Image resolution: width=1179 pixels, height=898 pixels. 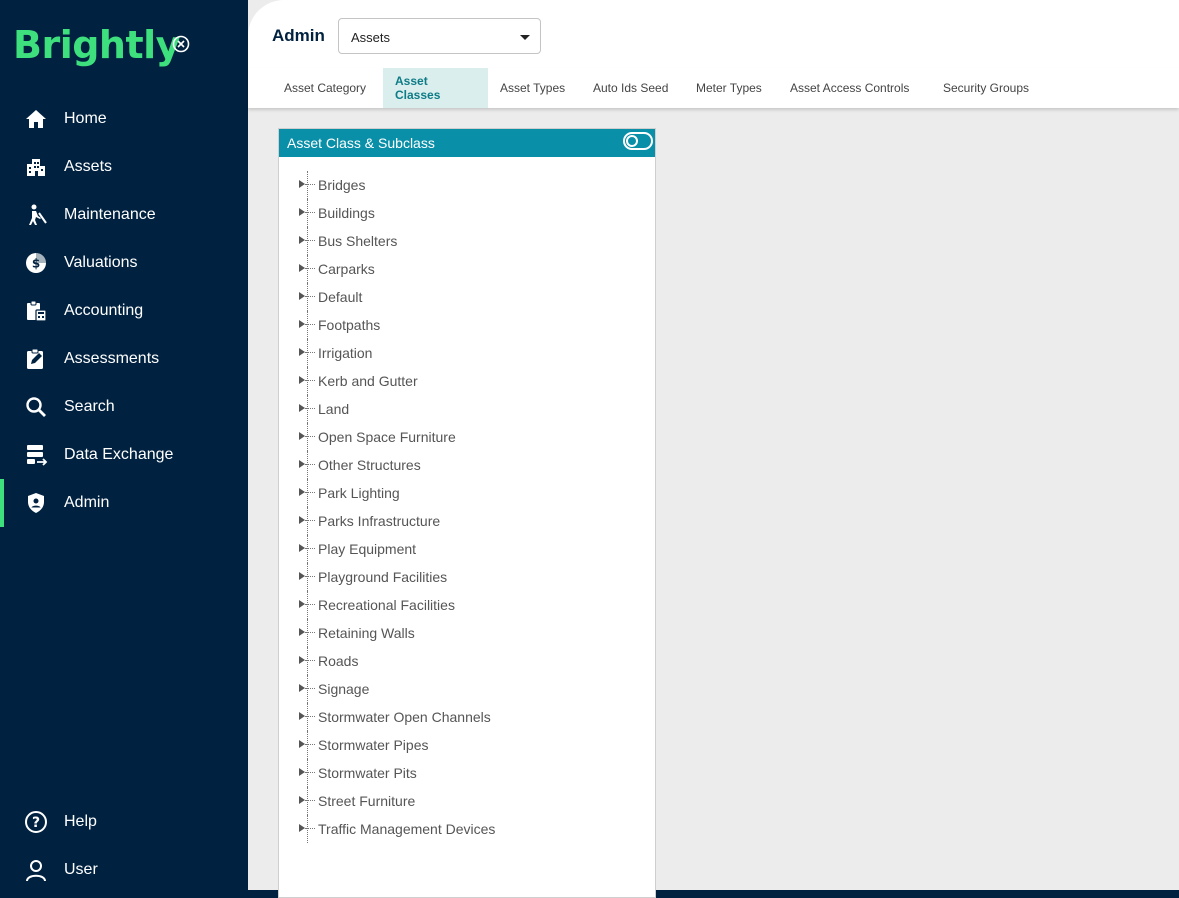 What do you see at coordinates (467, 661) in the screenshot?
I see `tree-item: Roads` at bounding box center [467, 661].